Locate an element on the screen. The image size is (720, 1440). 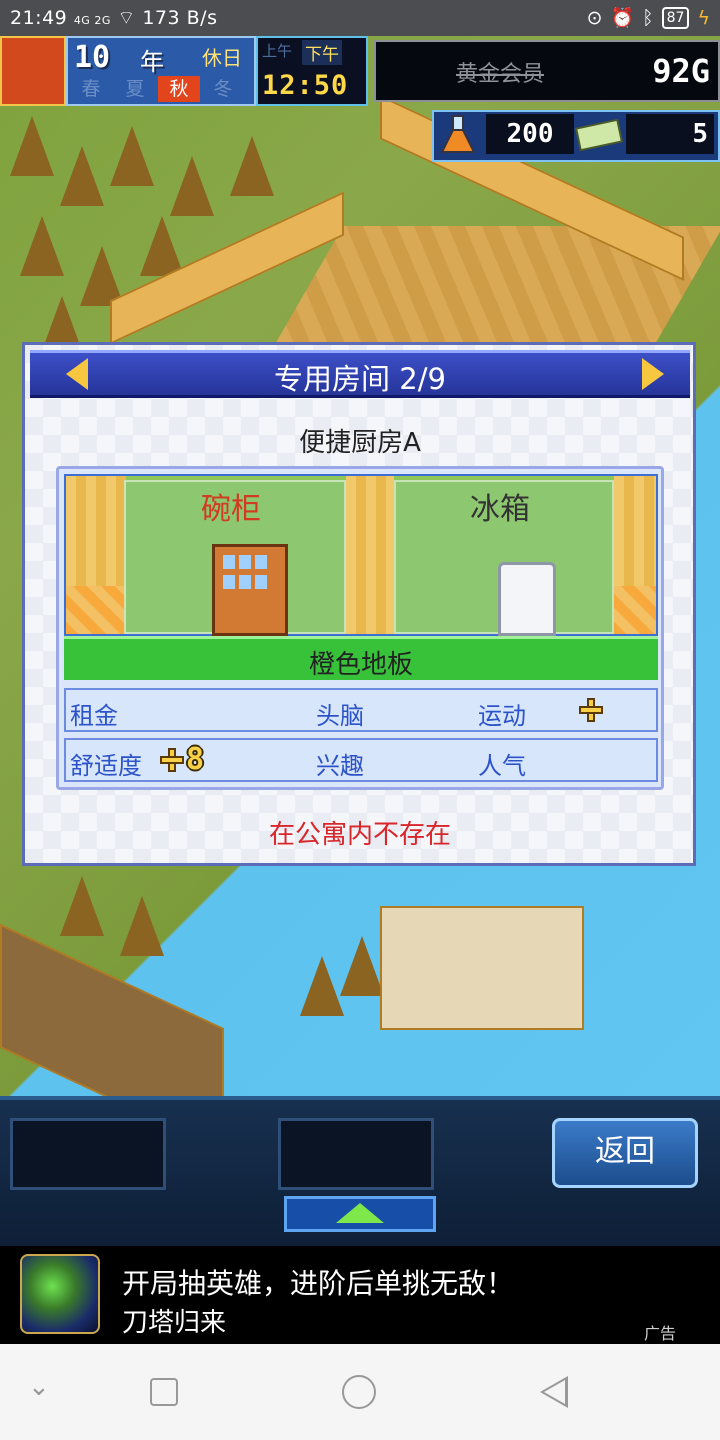
fire-emblem-icon is located at coordinates (33, 71).